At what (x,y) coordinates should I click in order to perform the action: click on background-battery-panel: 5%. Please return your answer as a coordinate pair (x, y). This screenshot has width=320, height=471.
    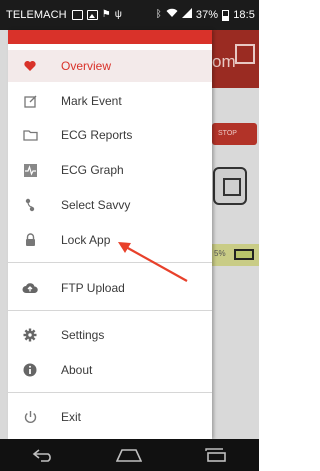
    Looking at the image, I should click on (235, 255).